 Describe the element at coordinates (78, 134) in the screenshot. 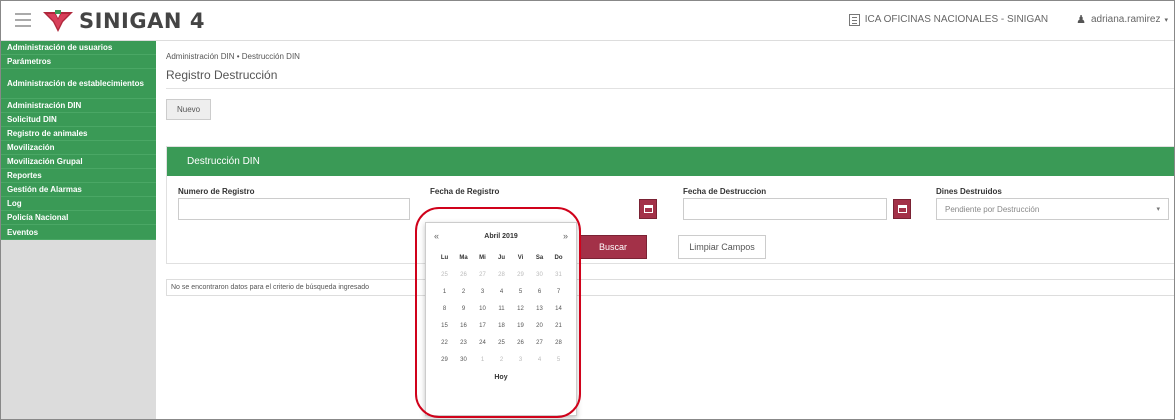

I see `sidebar-item-registro-animales: Registro de animales` at that location.